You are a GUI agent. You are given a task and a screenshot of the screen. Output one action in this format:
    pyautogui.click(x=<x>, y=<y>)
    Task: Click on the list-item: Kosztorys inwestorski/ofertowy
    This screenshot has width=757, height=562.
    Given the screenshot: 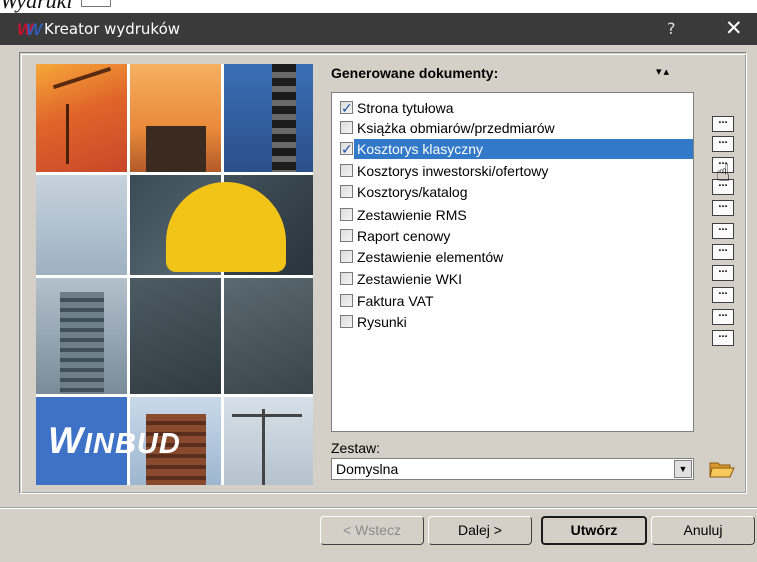 What is the action you would take?
    pyautogui.click(x=515, y=171)
    